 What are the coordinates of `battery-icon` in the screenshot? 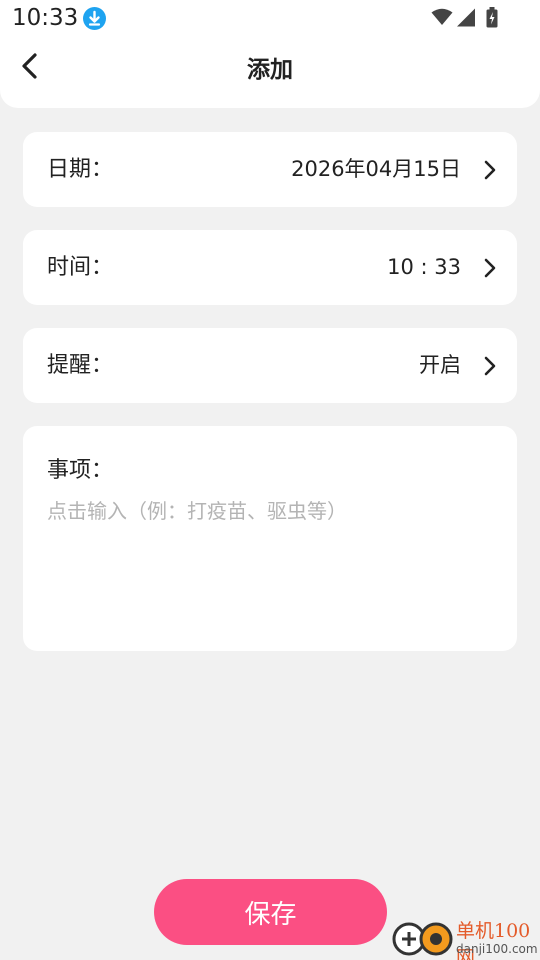 It's located at (492, 17).